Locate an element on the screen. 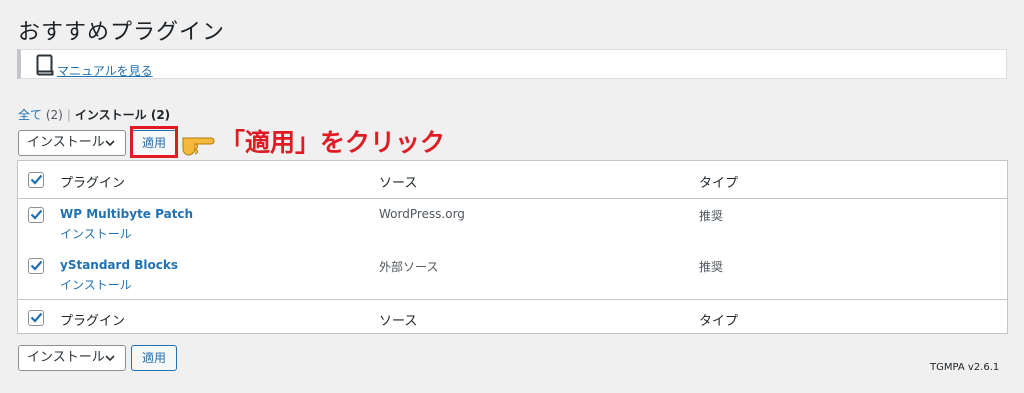  manual-link: マニュアルを見る is located at coordinates (105, 70).